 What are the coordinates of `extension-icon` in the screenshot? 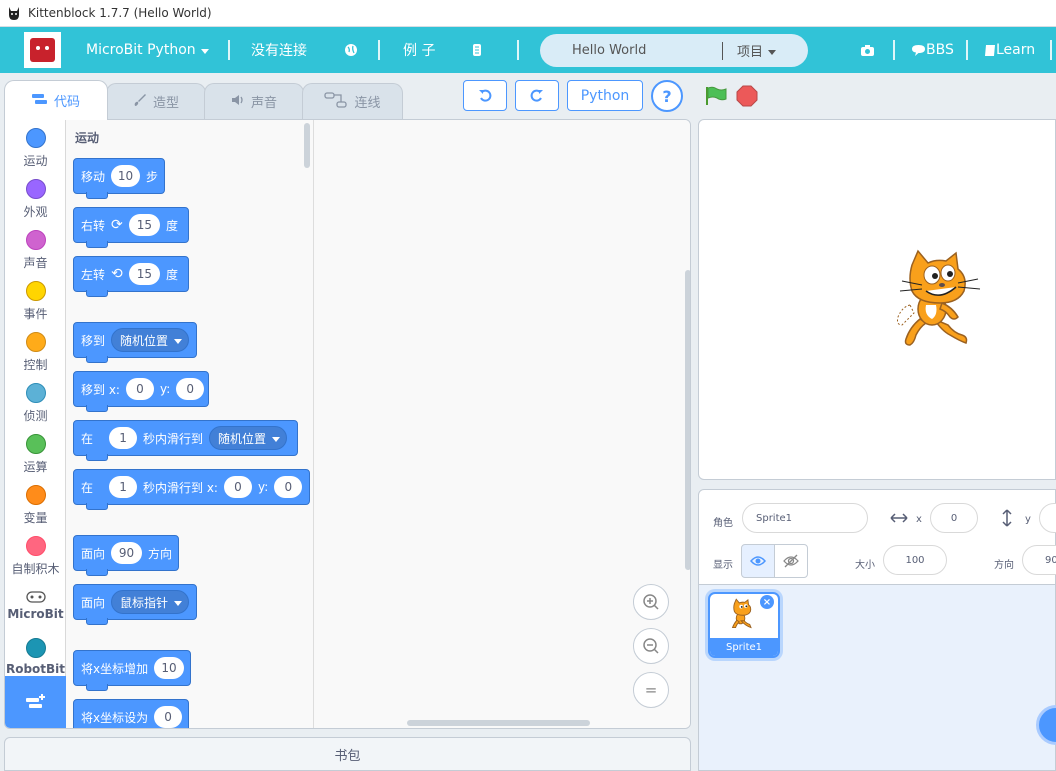 It's located at (35, 701).